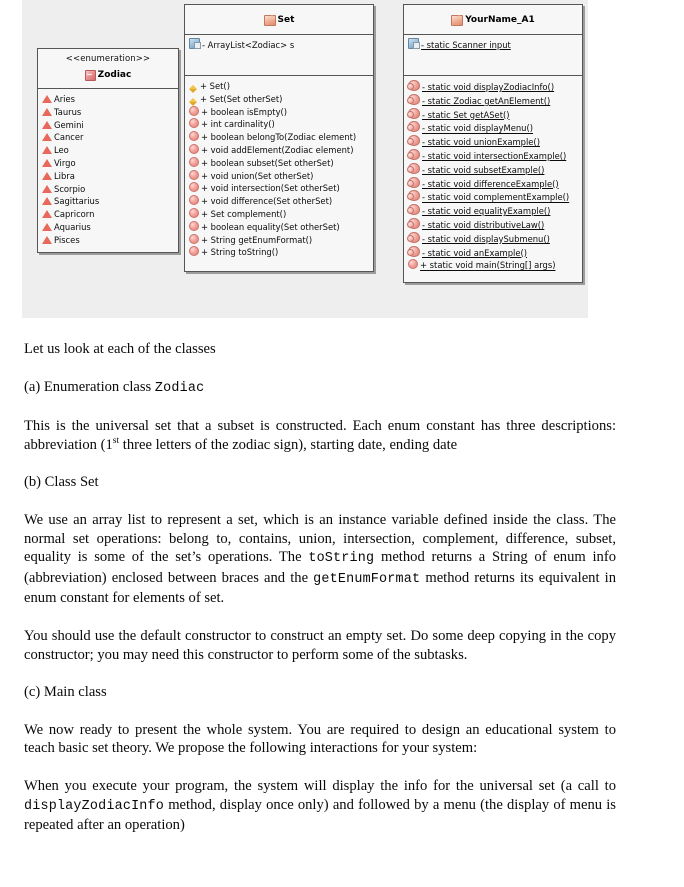 The height and width of the screenshot is (887, 684). I want to click on uml-member-row: Aquarius, so click(108, 227).